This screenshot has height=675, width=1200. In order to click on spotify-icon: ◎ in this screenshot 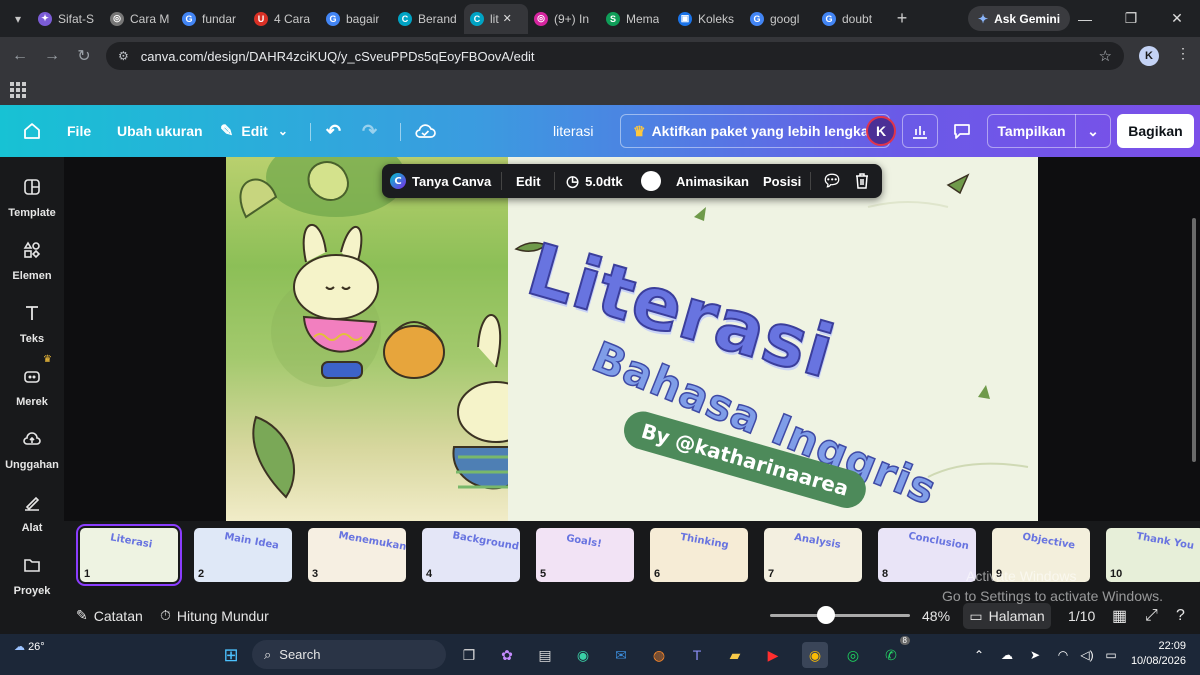, I will do `click(853, 655)`.